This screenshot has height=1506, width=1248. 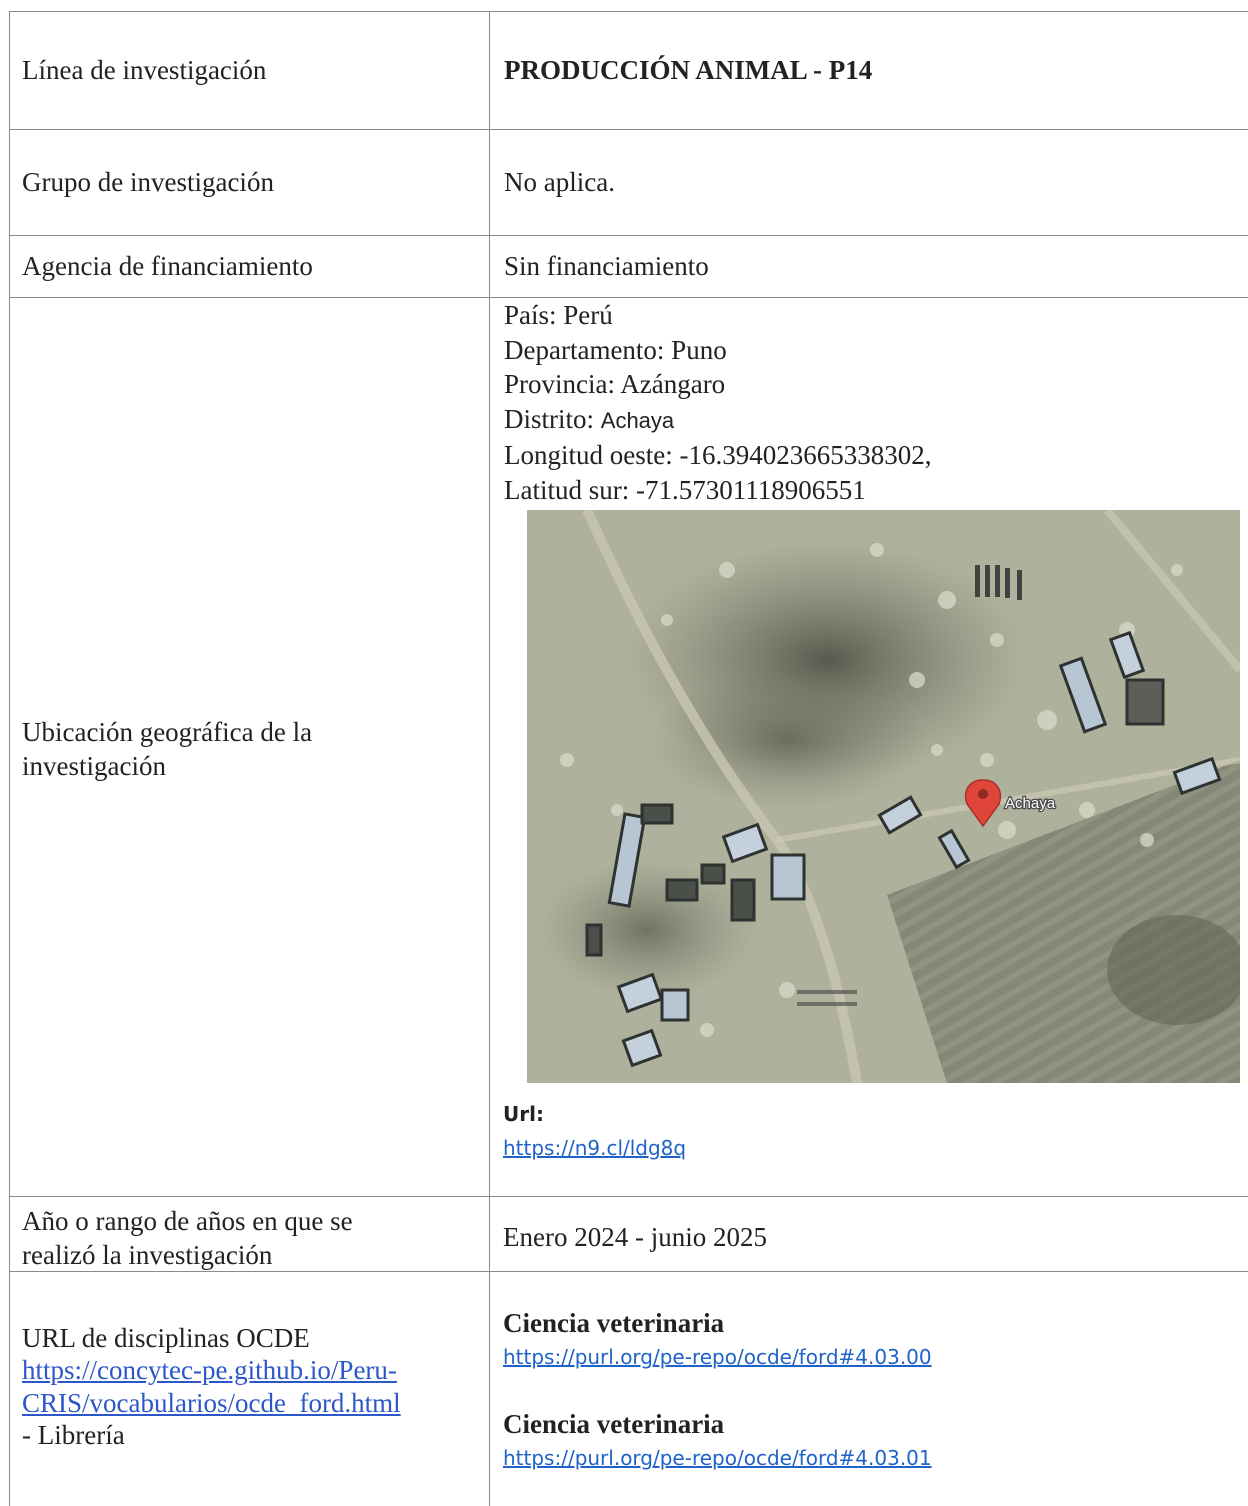 I want to click on location-url-link: https://n9.cl/ldg8q, so click(x=594, y=1148).